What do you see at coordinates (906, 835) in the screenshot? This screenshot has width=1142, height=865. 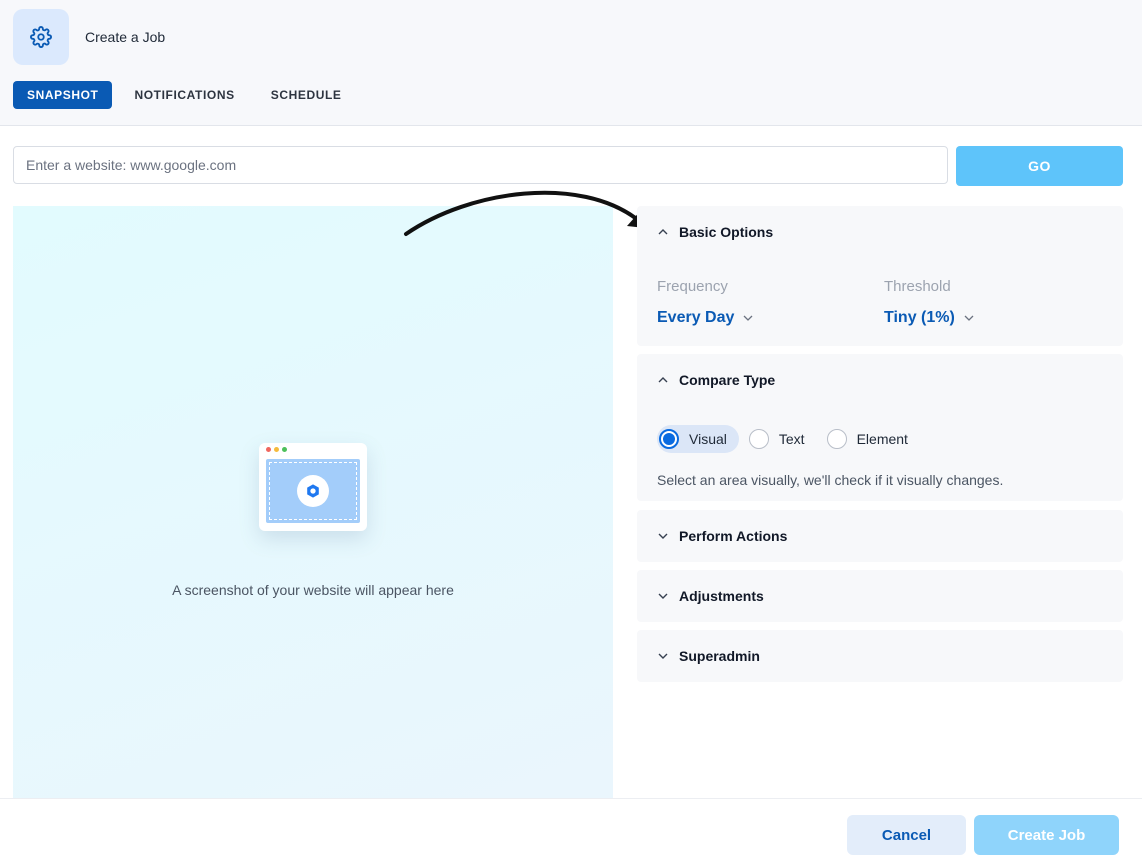 I see `cancel-button: Cancel` at bounding box center [906, 835].